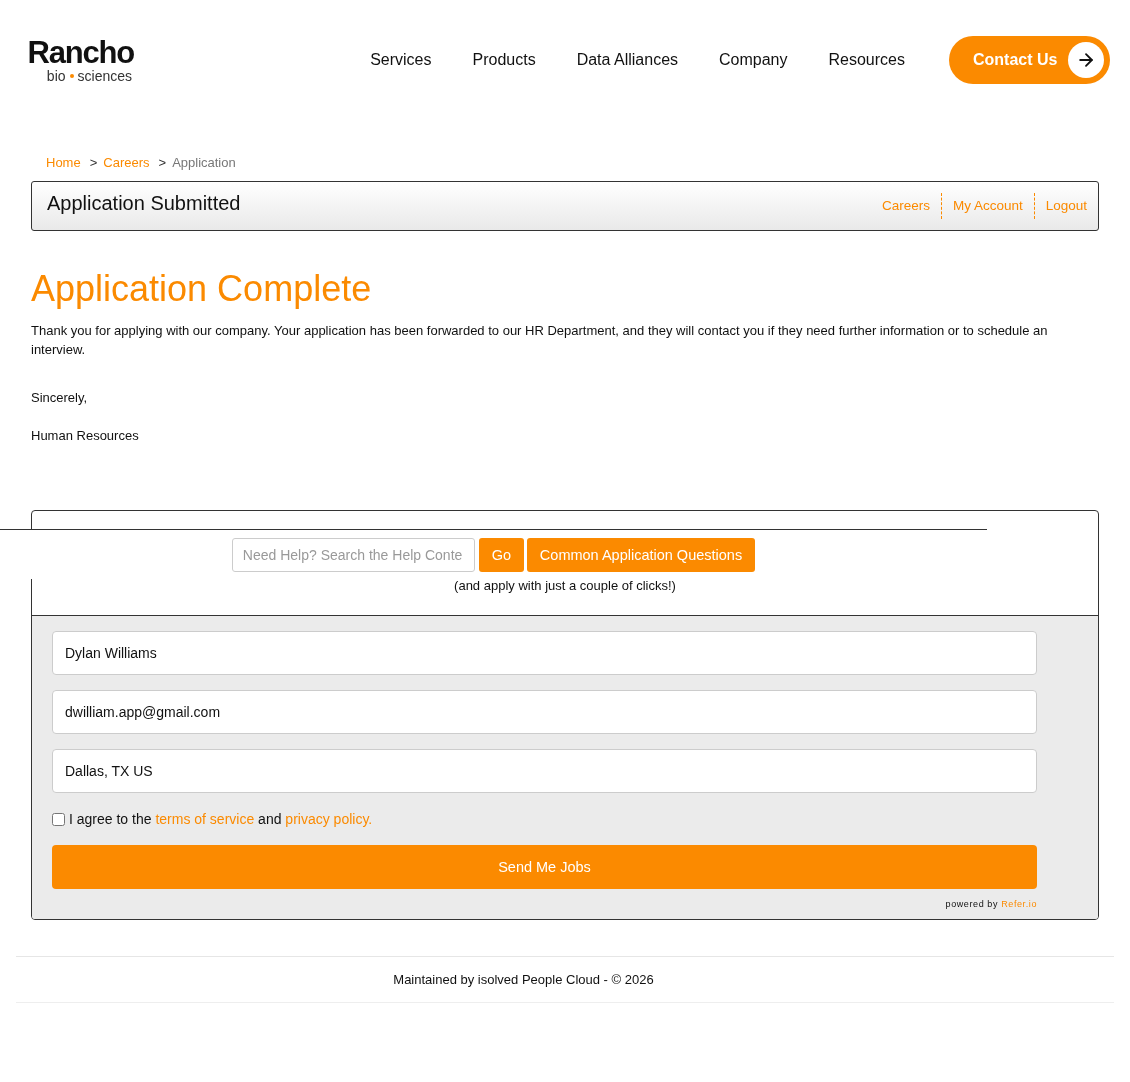  What do you see at coordinates (504, 60) in the screenshot?
I see `nav-link: Products` at bounding box center [504, 60].